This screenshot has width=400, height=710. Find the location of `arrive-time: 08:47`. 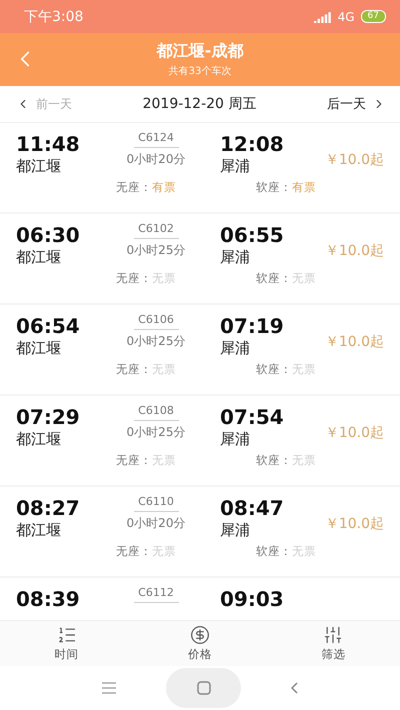

arrive-time: 08:47 is located at coordinates (252, 508).